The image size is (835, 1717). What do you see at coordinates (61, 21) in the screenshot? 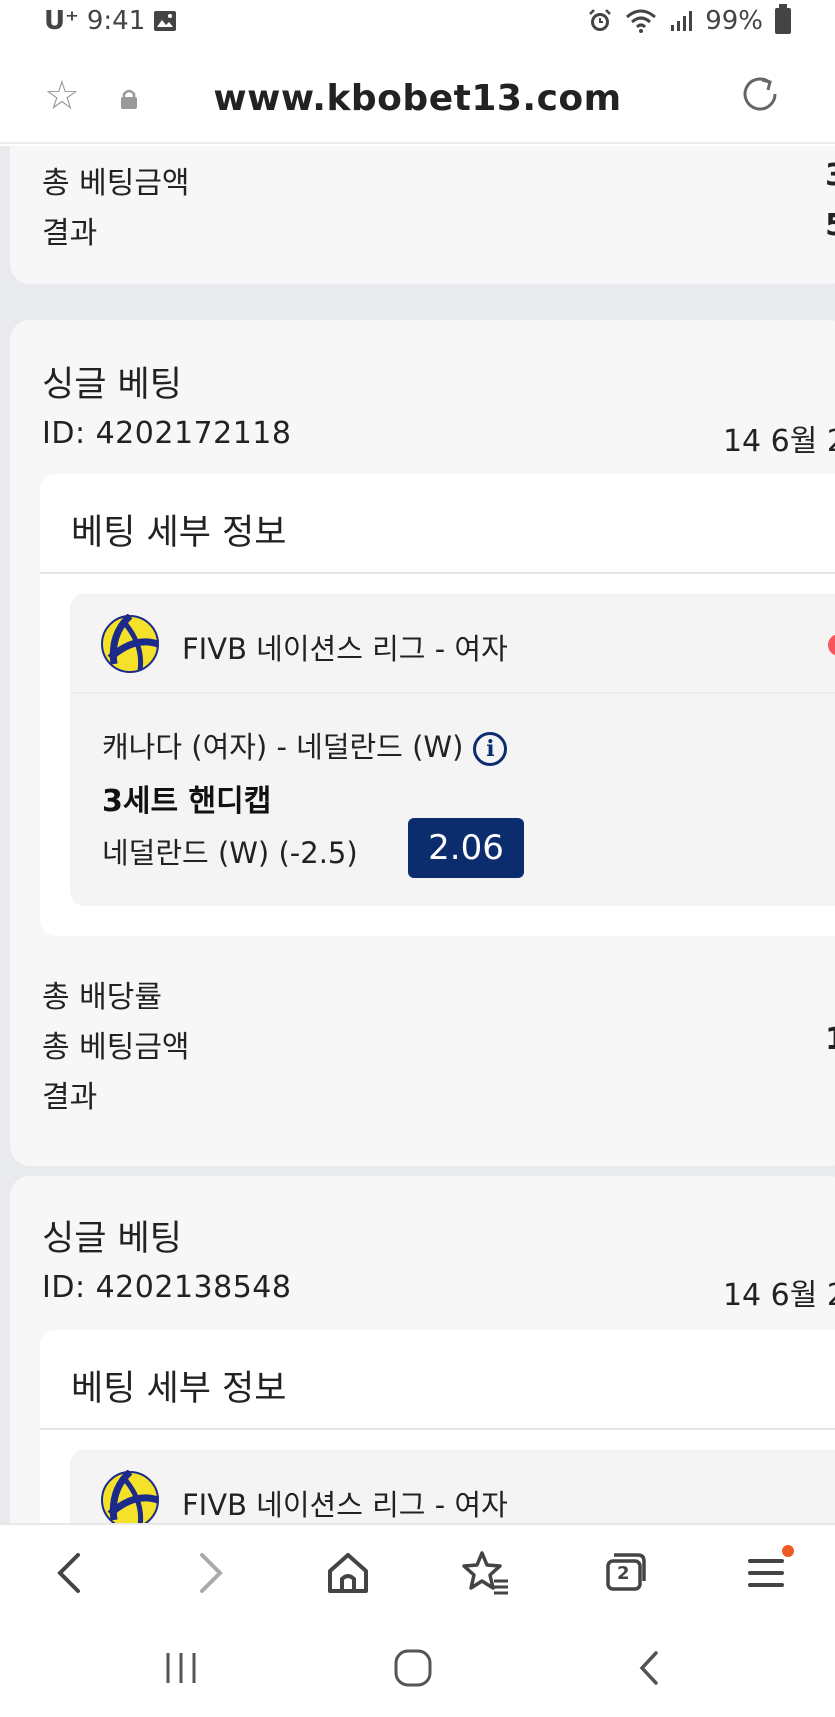
I see `carrier-label: U⁺` at bounding box center [61, 21].